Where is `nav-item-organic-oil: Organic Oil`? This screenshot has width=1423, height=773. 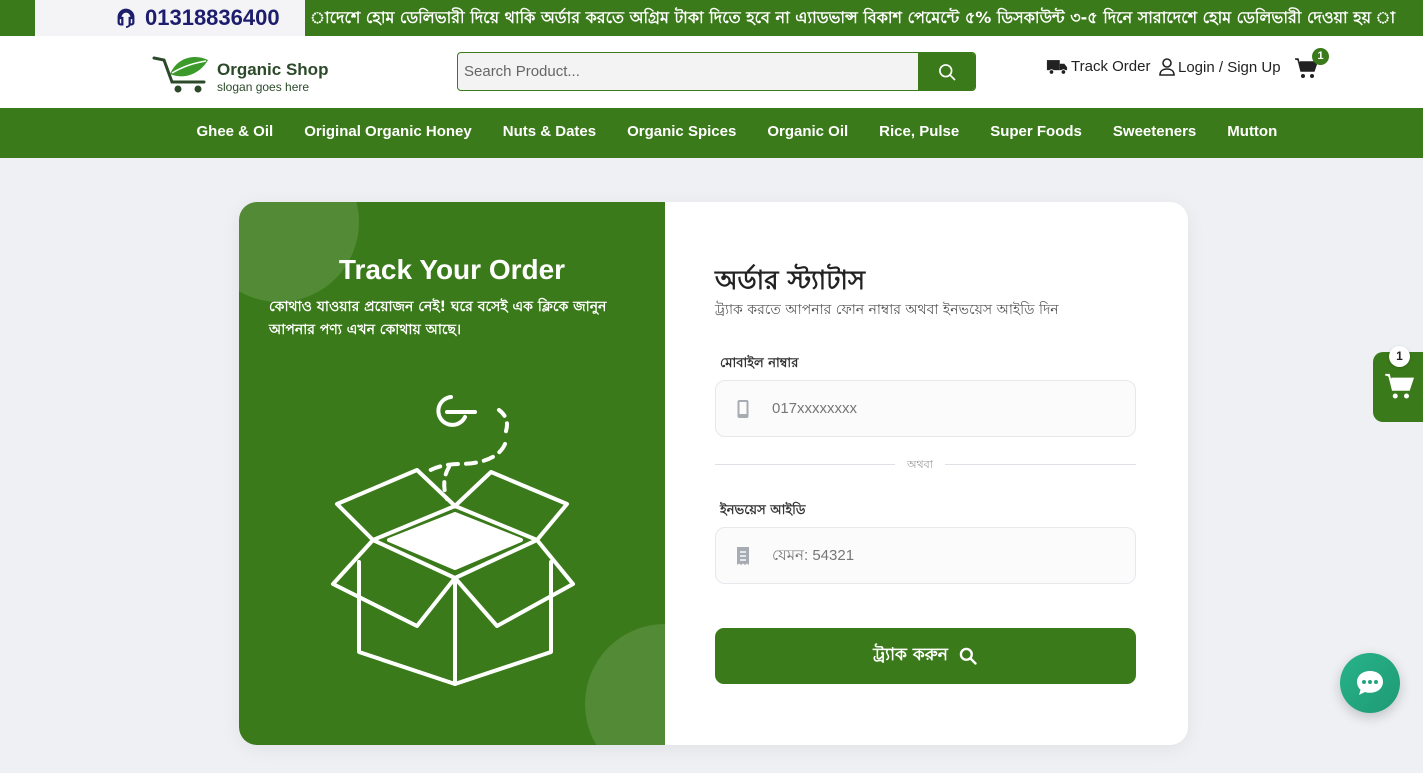
nav-item-organic-oil: Organic Oil is located at coordinates (808, 133).